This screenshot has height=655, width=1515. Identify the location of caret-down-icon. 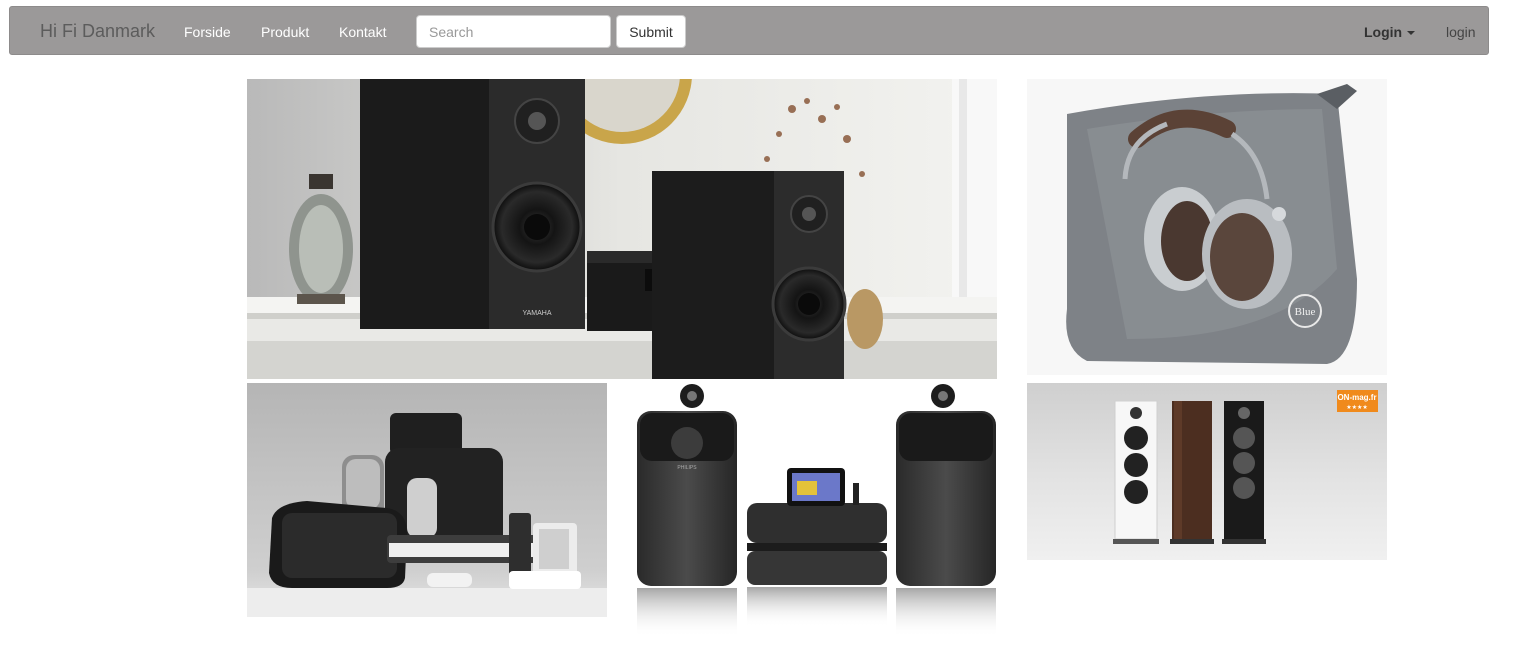
(1411, 33).